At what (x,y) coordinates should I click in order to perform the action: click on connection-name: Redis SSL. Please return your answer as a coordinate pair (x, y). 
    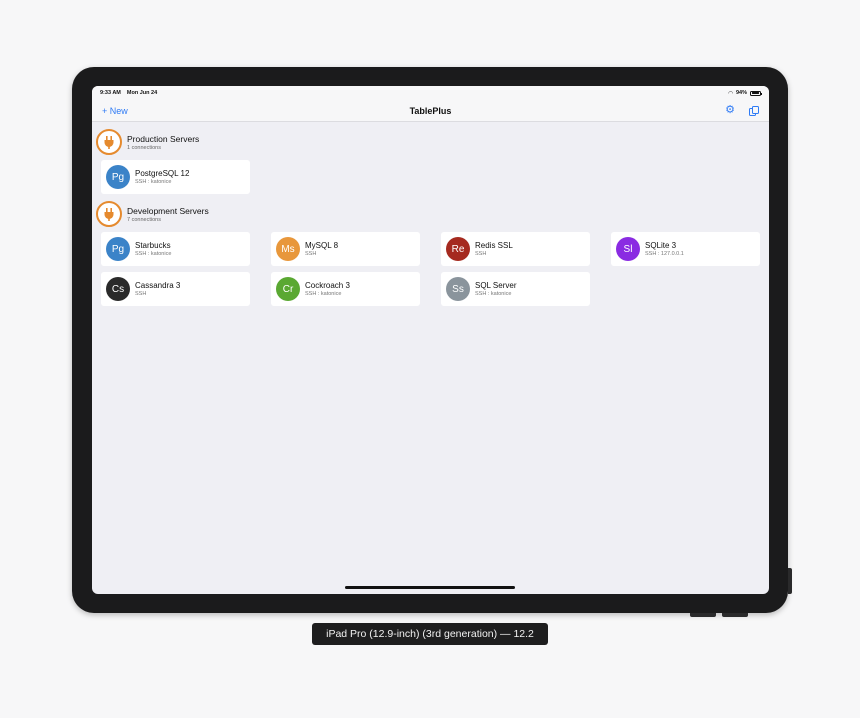
    Looking at the image, I should click on (494, 245).